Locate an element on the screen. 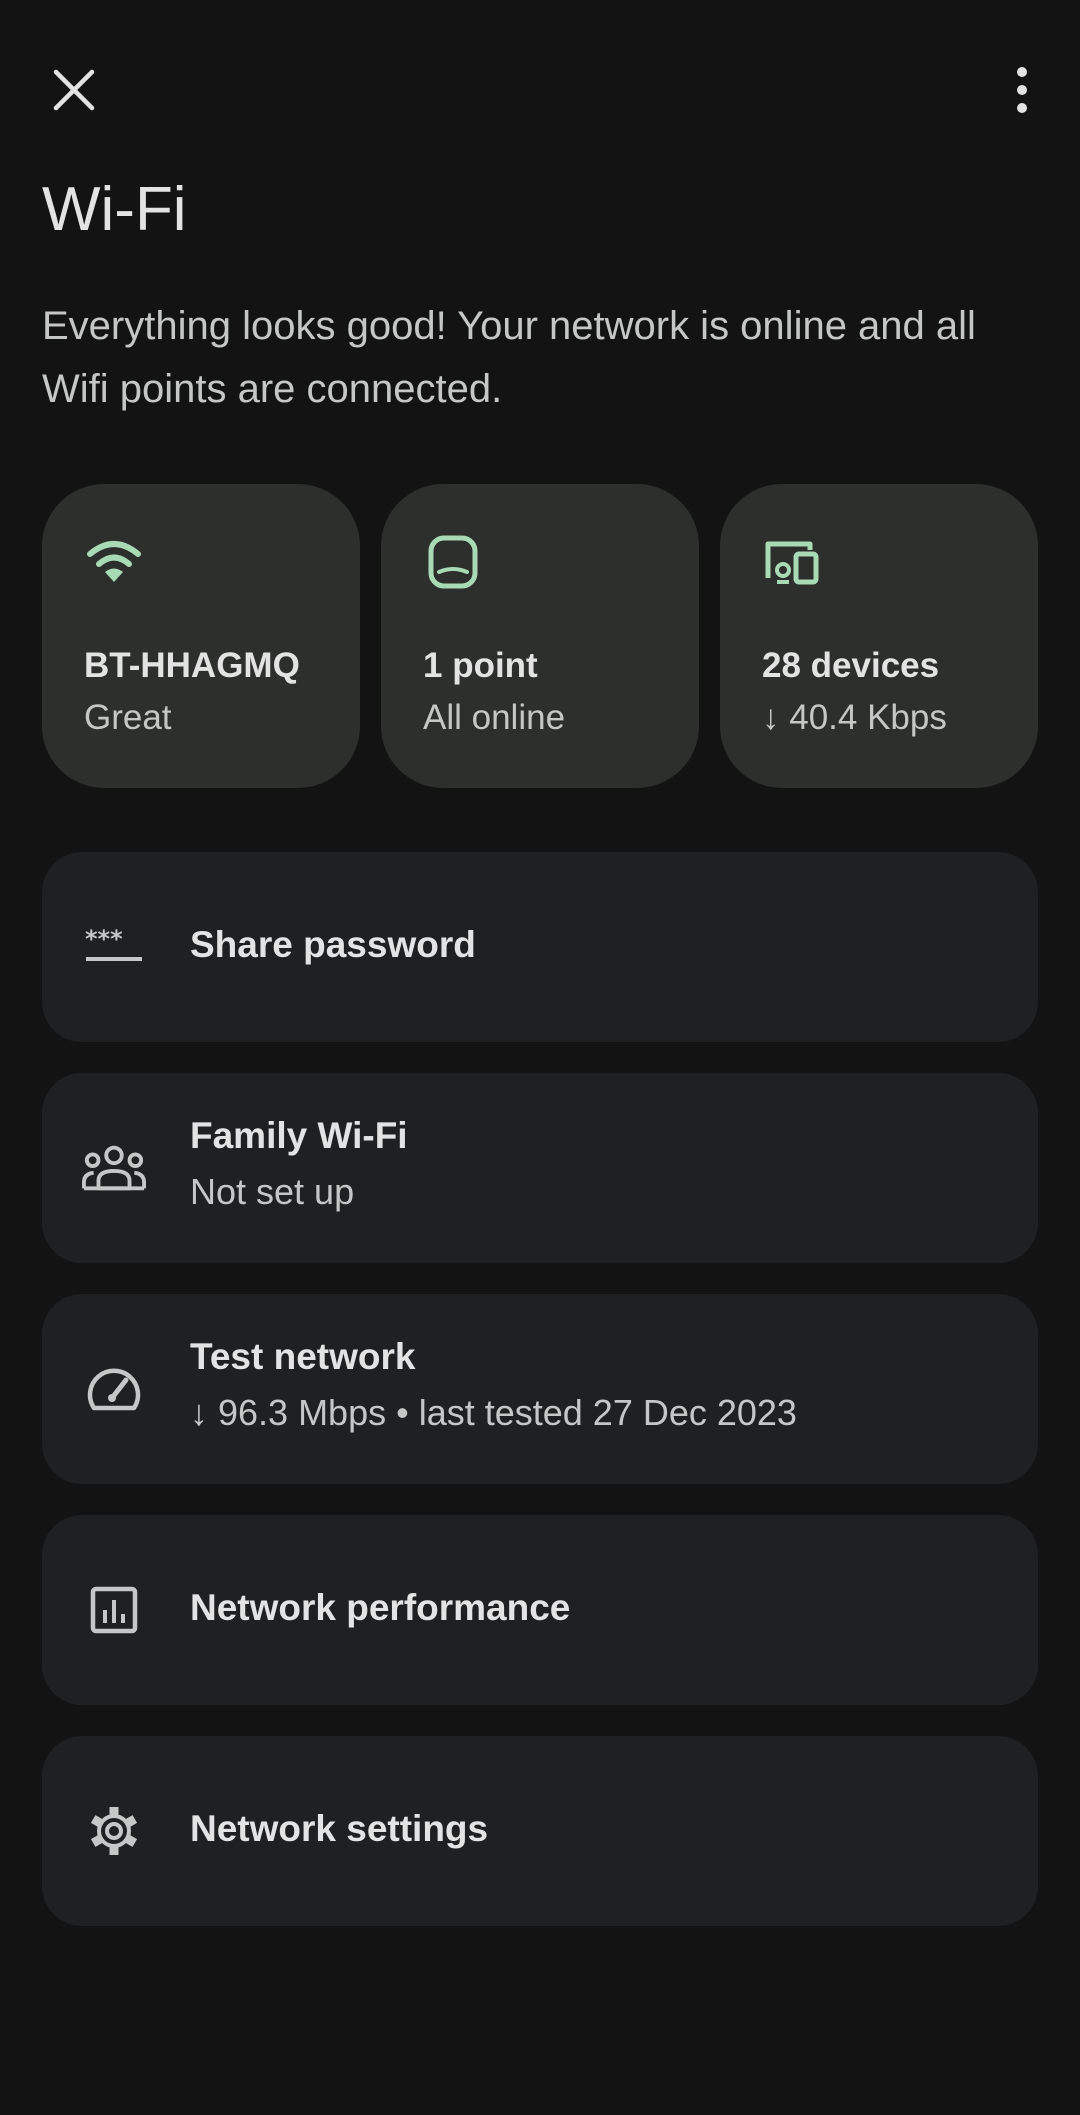  family-icon is located at coordinates (114, 1168).